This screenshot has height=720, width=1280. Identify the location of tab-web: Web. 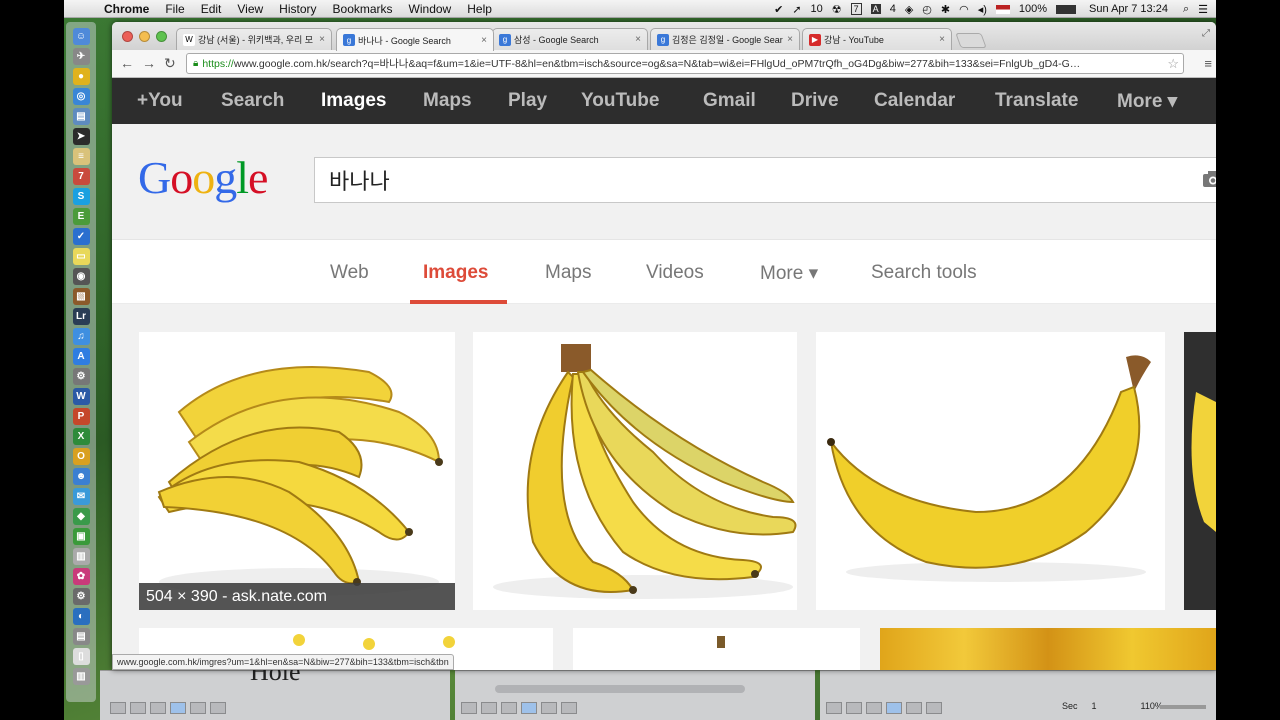
(349, 273).